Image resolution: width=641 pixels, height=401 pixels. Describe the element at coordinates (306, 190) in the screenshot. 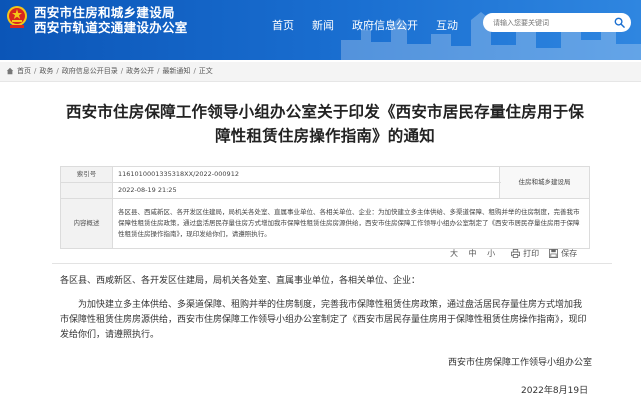

I see `publish-date: 2022-08-19 21:25` at that location.